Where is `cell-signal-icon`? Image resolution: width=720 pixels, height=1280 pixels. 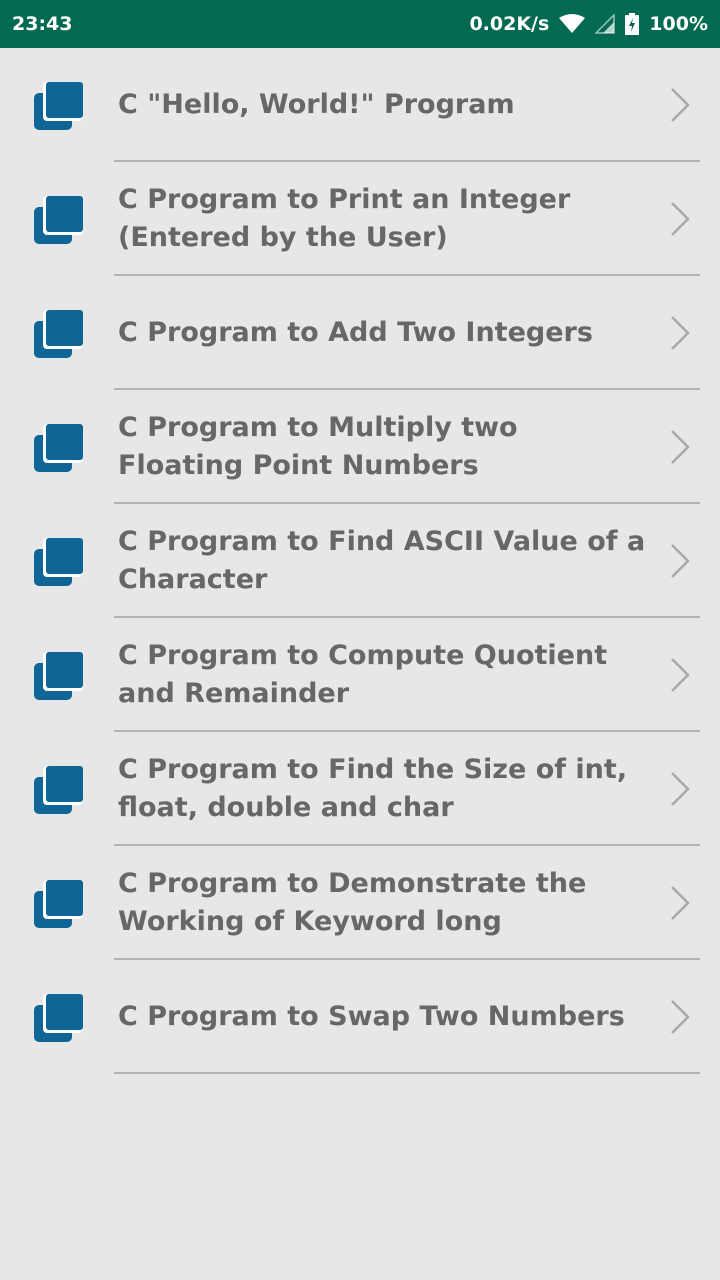
cell-signal-icon is located at coordinates (605, 24).